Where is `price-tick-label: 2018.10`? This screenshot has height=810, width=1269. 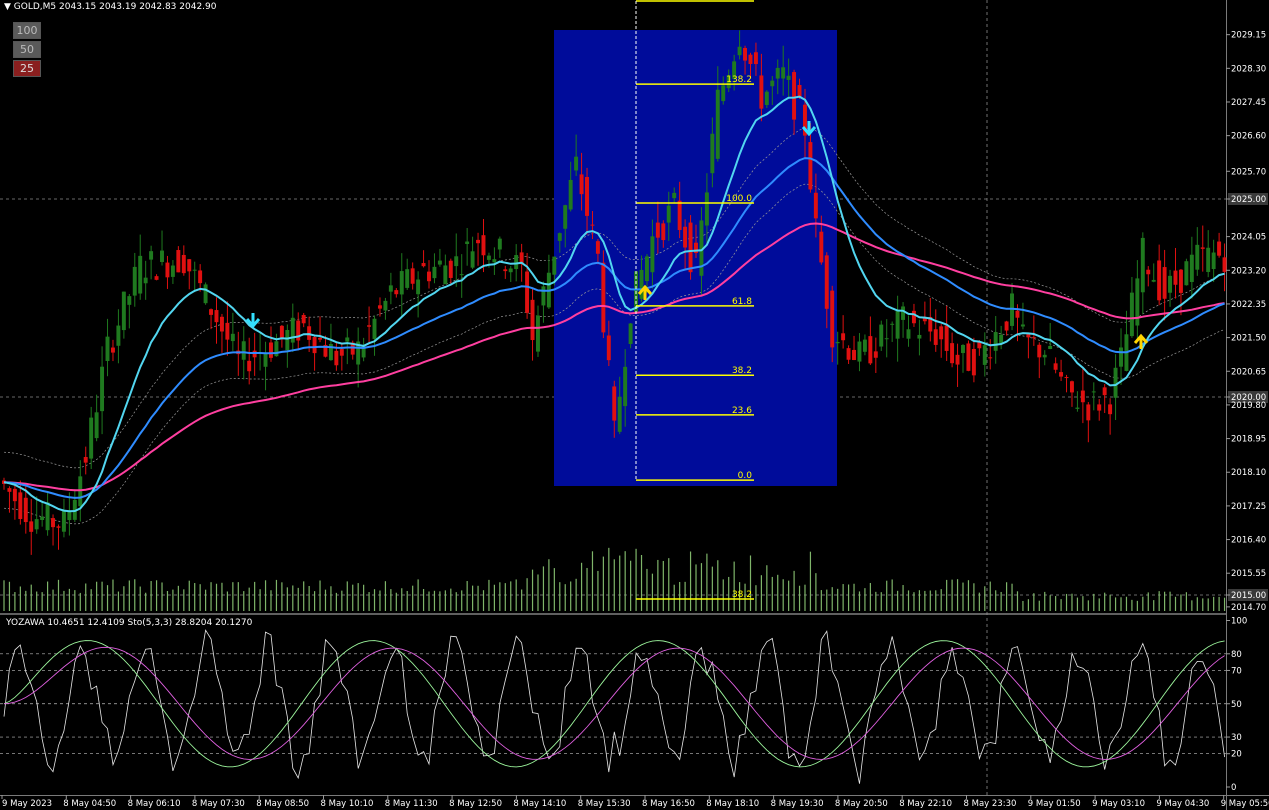 price-tick-label: 2018.10 is located at coordinates (1248, 473).